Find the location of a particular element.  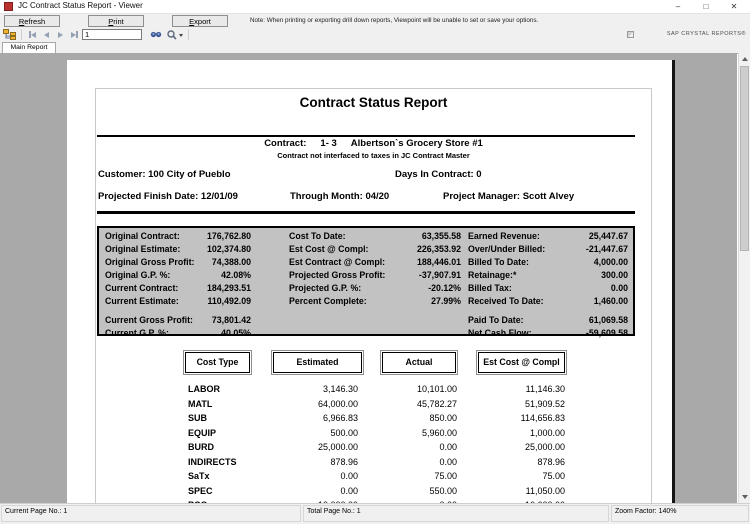

group-tree-icon is located at coordinates (10, 34).